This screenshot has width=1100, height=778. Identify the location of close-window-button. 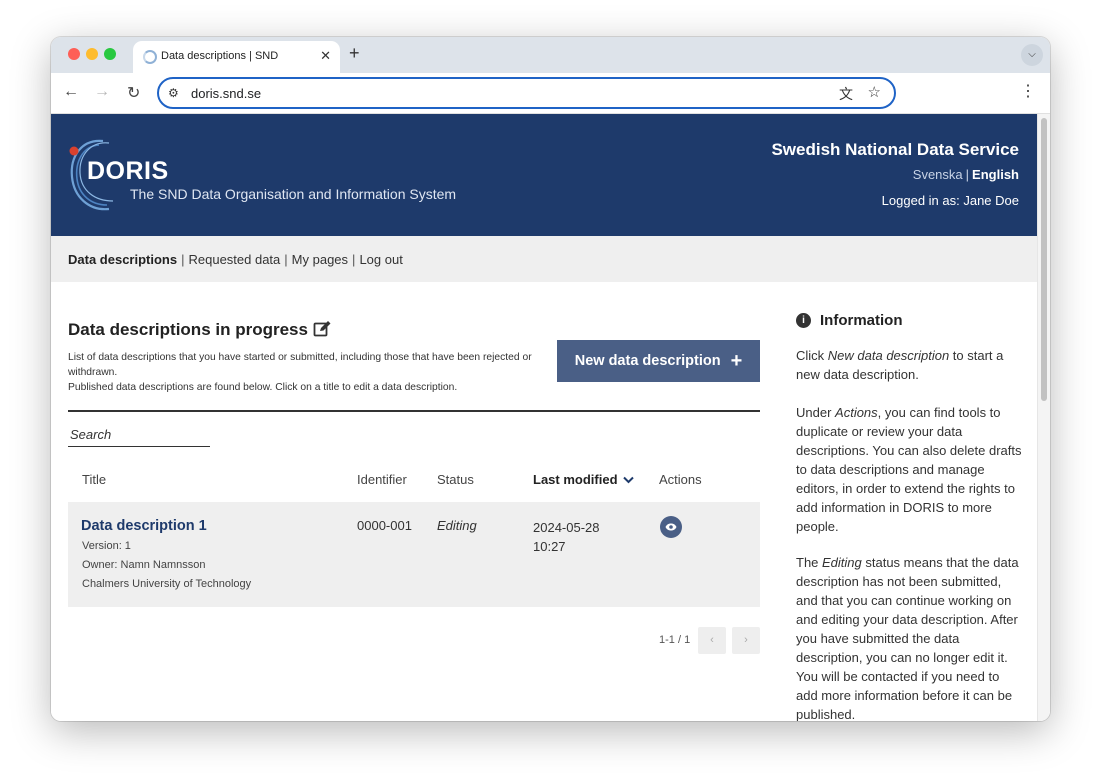
(74, 54).